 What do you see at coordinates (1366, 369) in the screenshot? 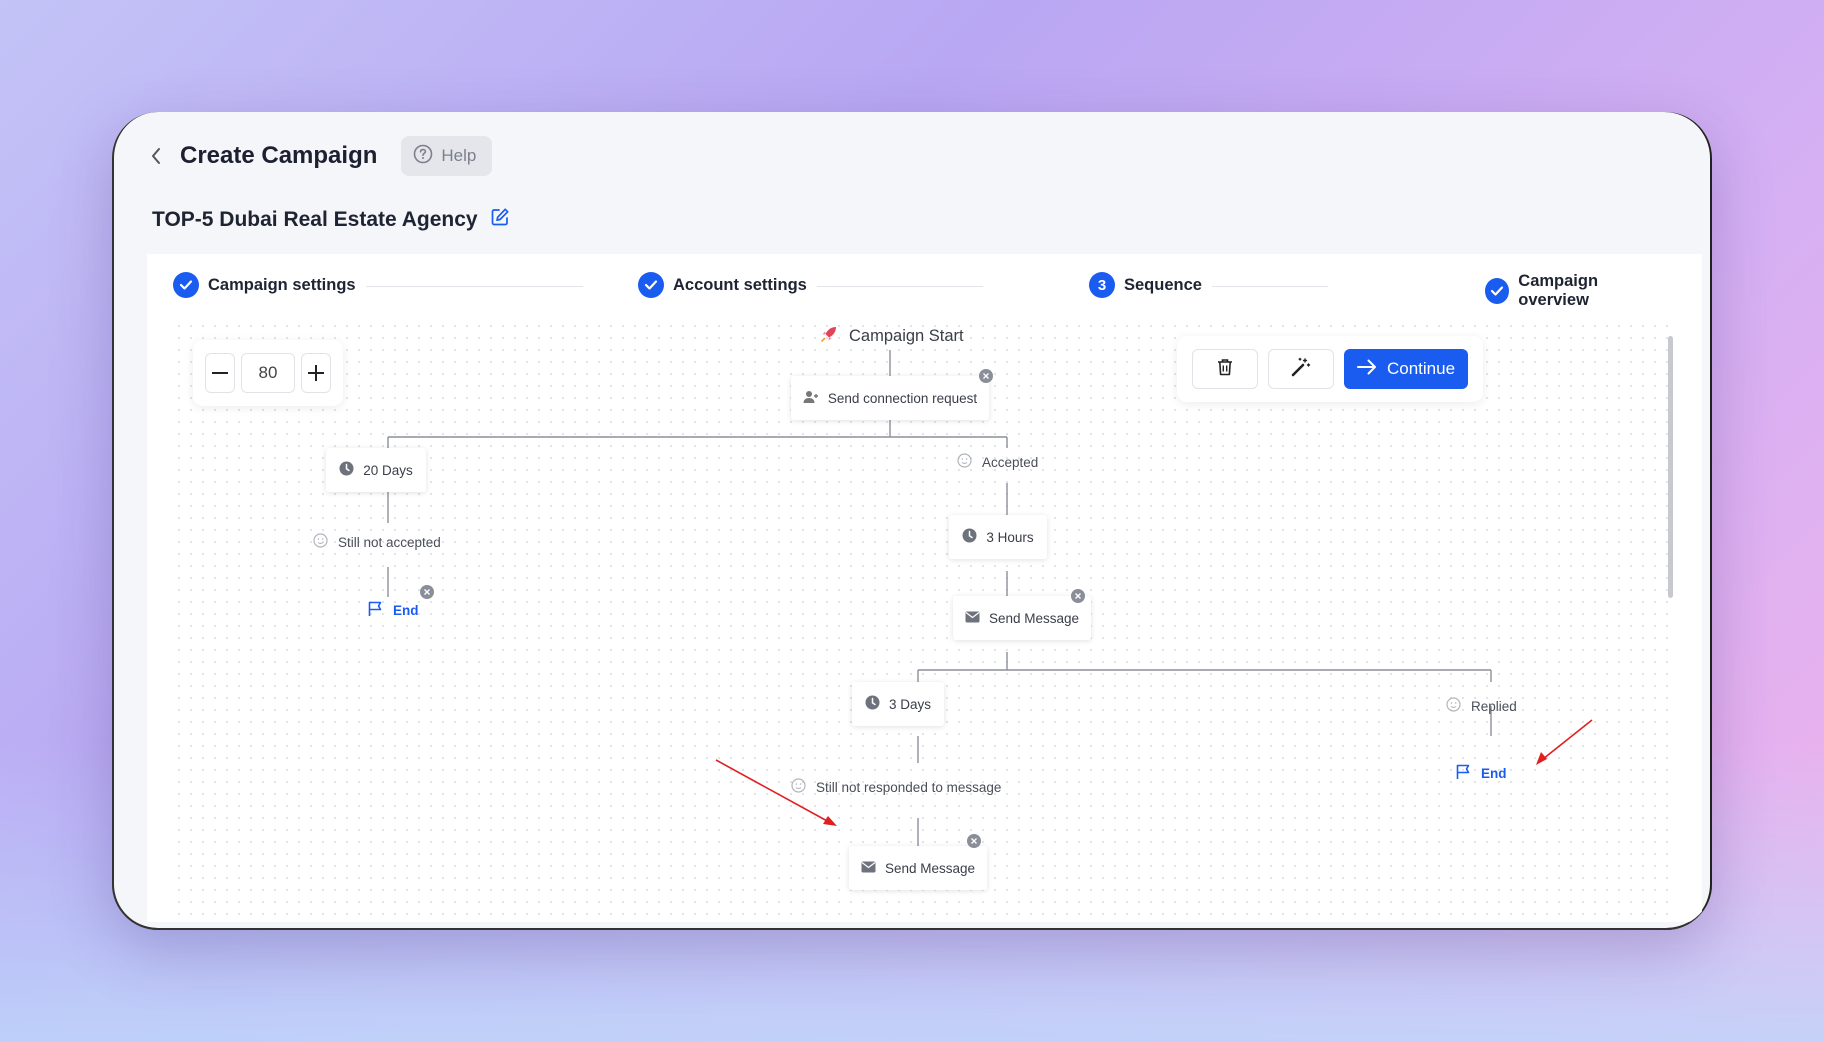
I see `arrow-right-icon` at bounding box center [1366, 369].